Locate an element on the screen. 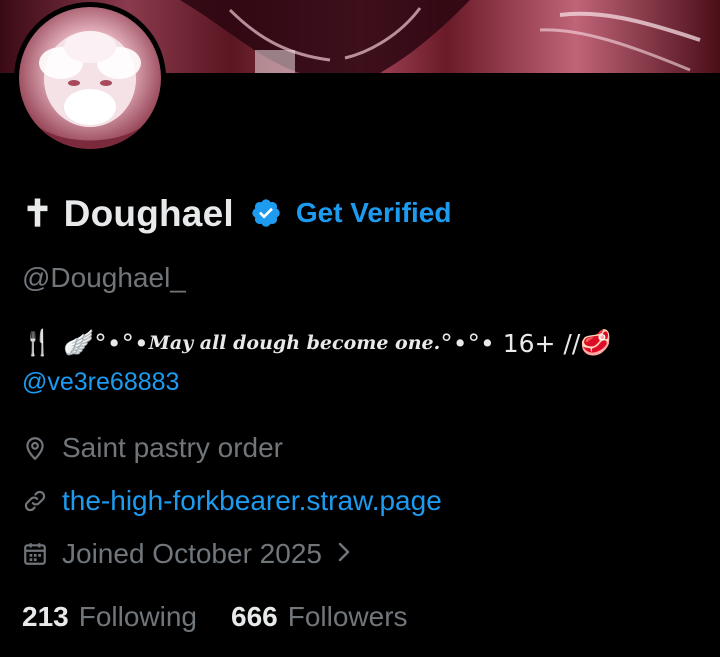  avatar-image is located at coordinates (90, 78).